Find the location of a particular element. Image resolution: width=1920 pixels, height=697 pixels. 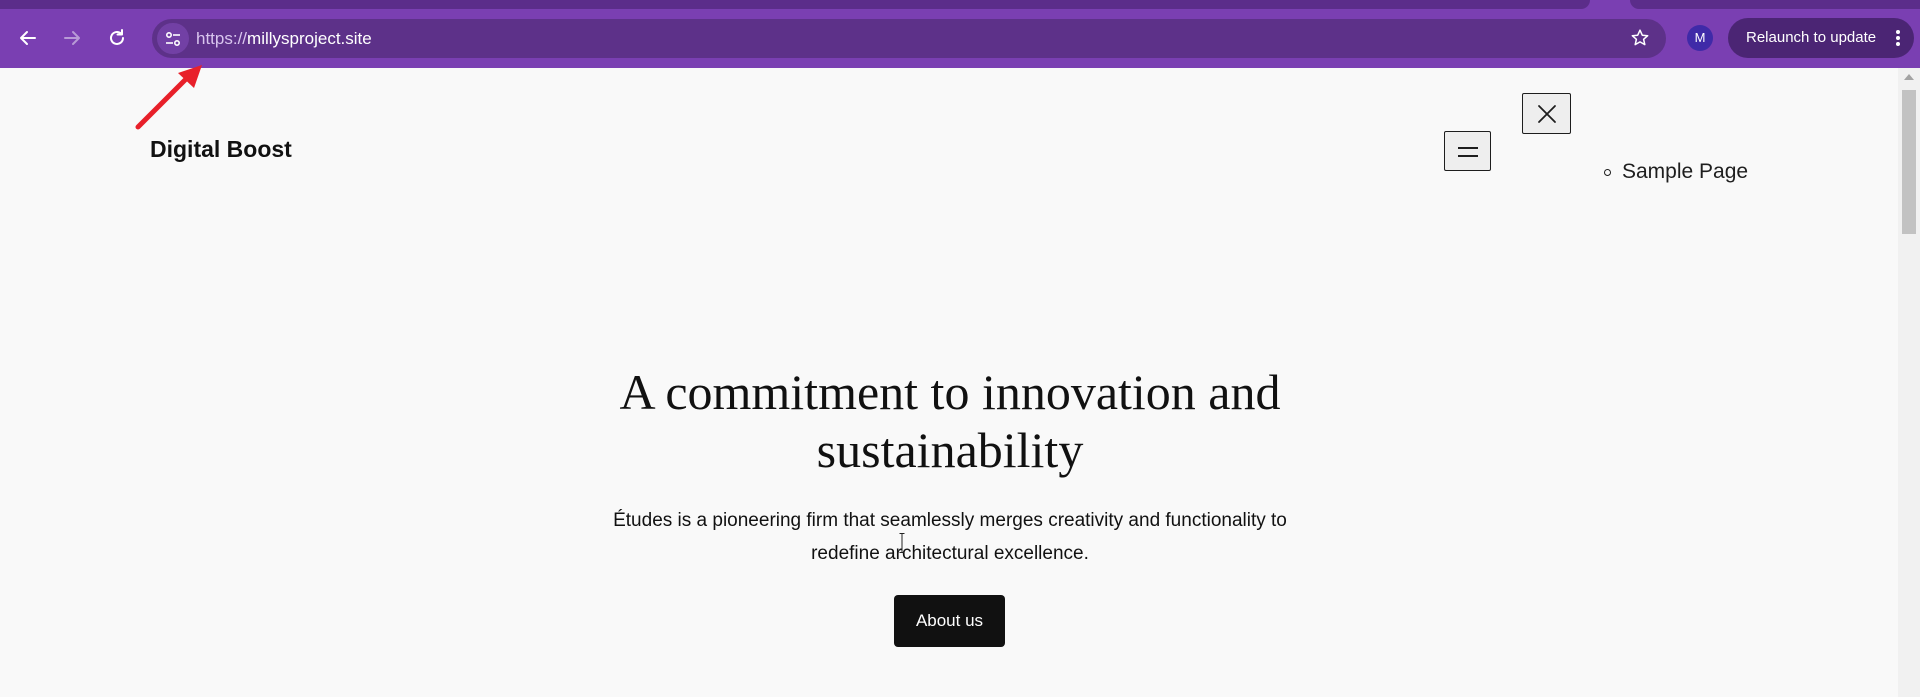

relaunch-label: Relaunch to update is located at coordinates (1811, 37).